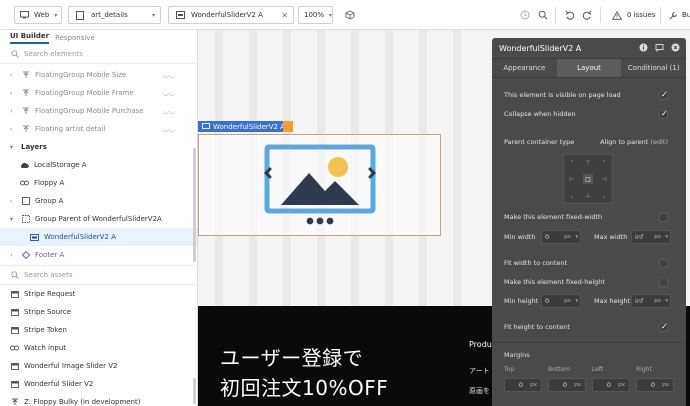 This screenshot has height=406, width=690. I want to click on close-icon, so click(675, 48).